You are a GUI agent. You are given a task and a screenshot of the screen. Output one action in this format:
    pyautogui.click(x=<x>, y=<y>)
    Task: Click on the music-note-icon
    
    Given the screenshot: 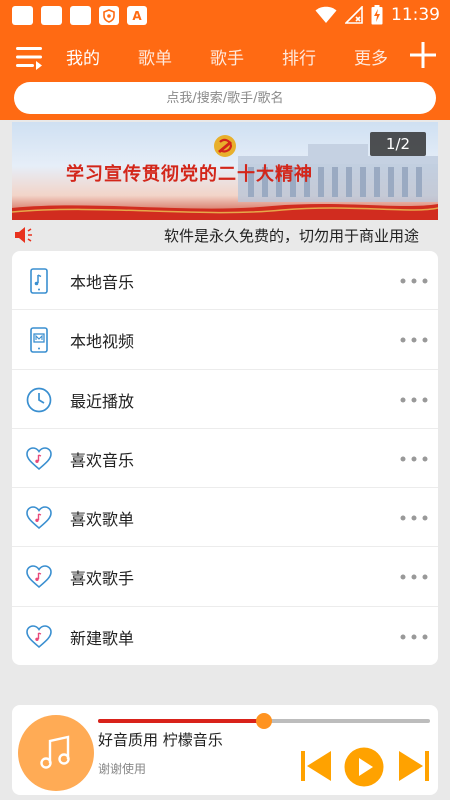 What is the action you would take?
    pyautogui.click(x=55, y=752)
    